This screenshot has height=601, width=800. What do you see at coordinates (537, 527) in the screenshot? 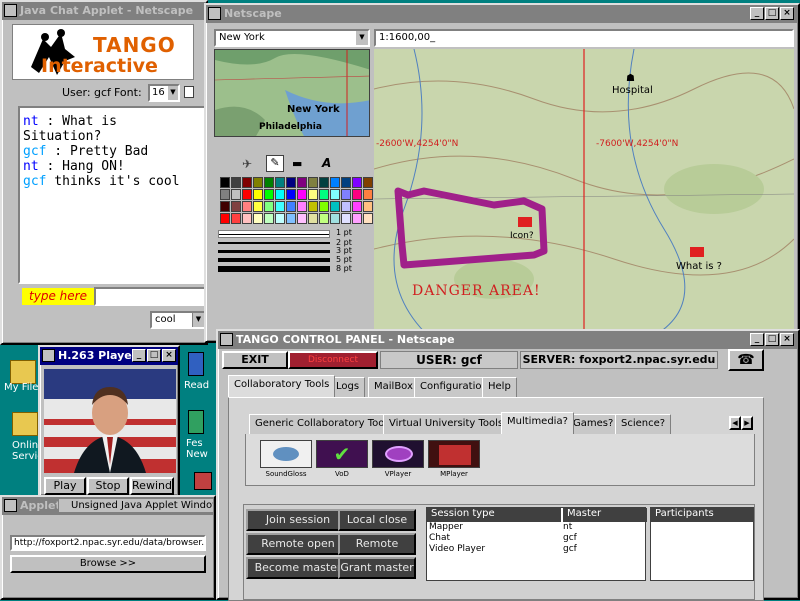
I see `table-row: Mapper nt` at bounding box center [537, 527].